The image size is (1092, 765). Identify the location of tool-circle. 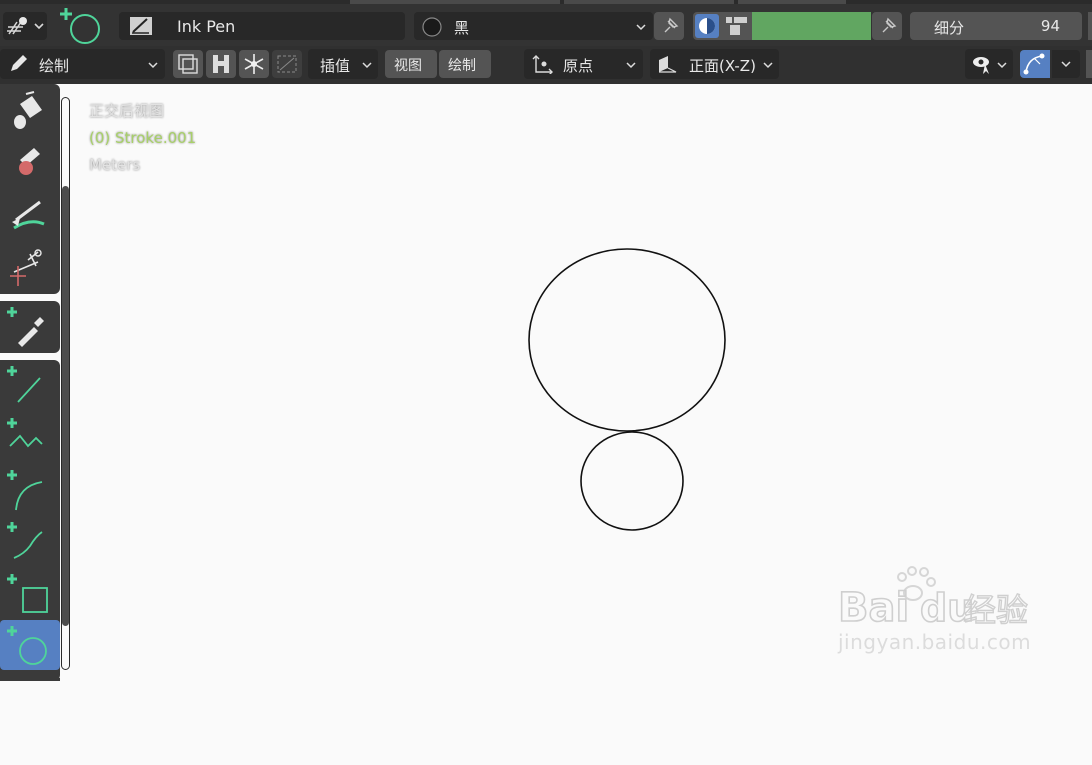
(30, 645).